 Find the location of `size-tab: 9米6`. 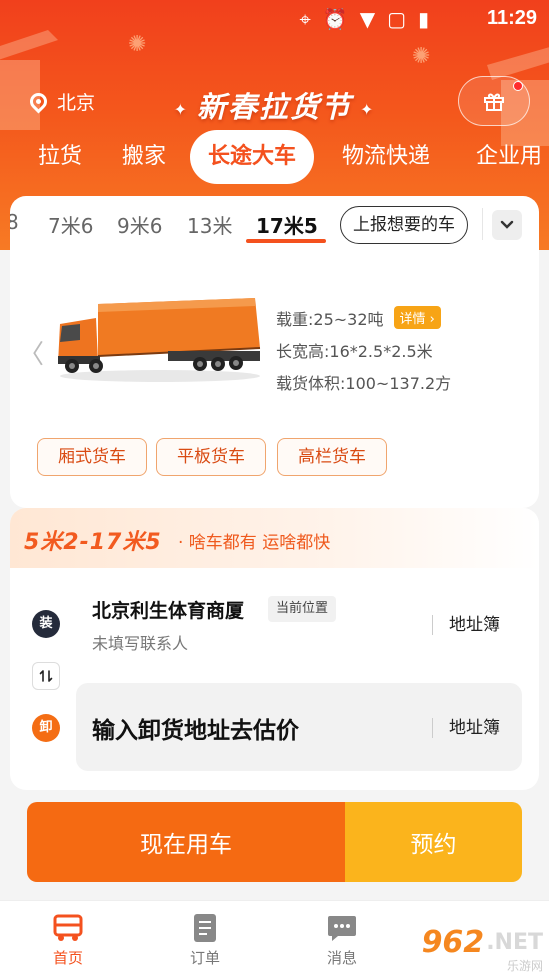

size-tab: 9米6 is located at coordinates (139, 224).